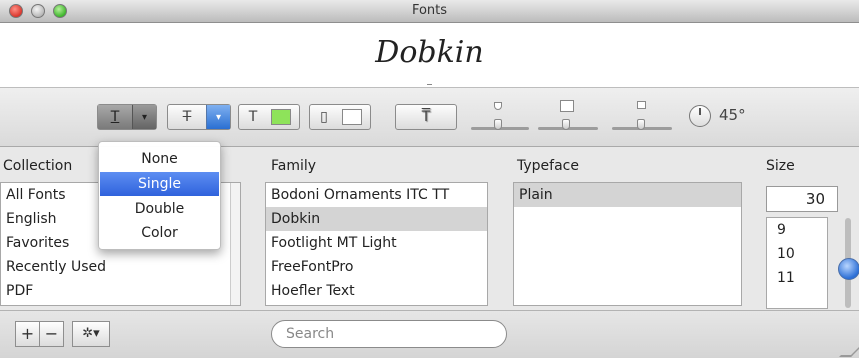 This screenshot has height=358, width=859. What do you see at coordinates (253, 117) in the screenshot?
I see `text-color-icon: T` at bounding box center [253, 117].